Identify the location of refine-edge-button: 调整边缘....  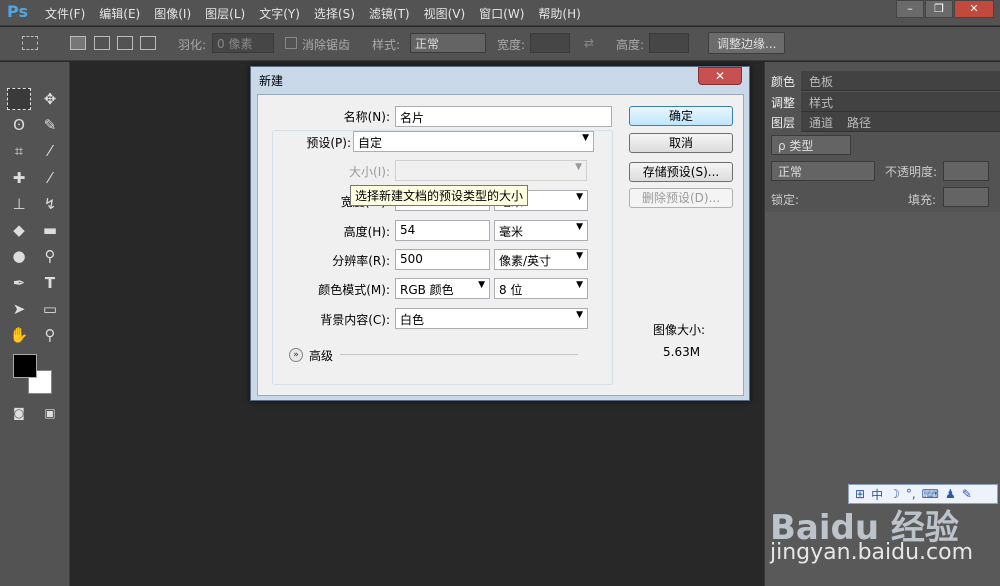
(747, 43).